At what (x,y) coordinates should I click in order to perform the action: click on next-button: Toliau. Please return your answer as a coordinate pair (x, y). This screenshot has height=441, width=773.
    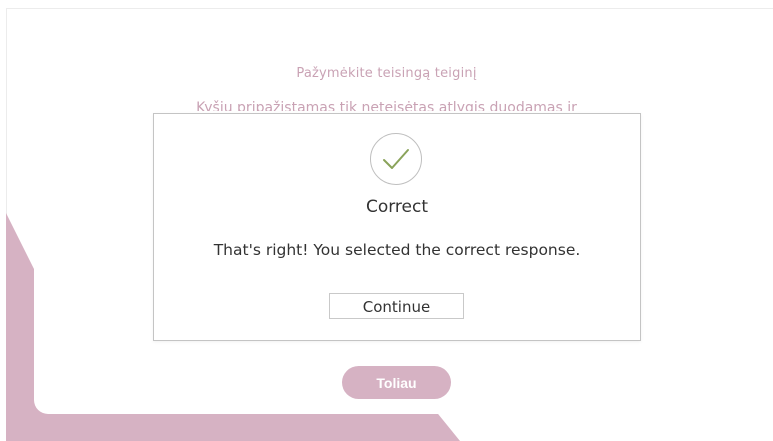
    Looking at the image, I should click on (396, 382).